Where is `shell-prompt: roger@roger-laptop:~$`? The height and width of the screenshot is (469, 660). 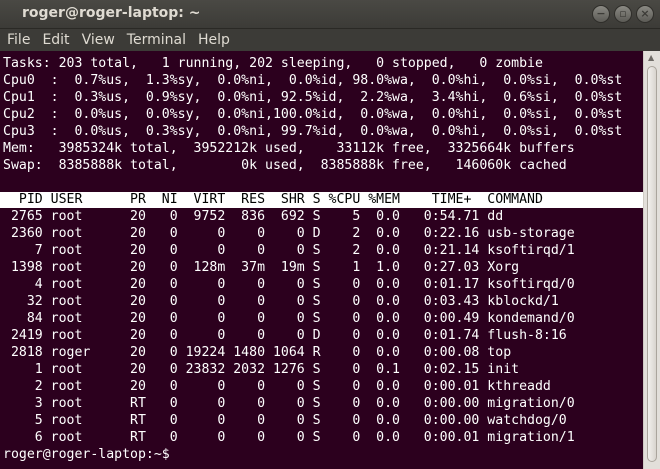 shell-prompt: roger@roger-laptop:~$ is located at coordinates (90, 454).